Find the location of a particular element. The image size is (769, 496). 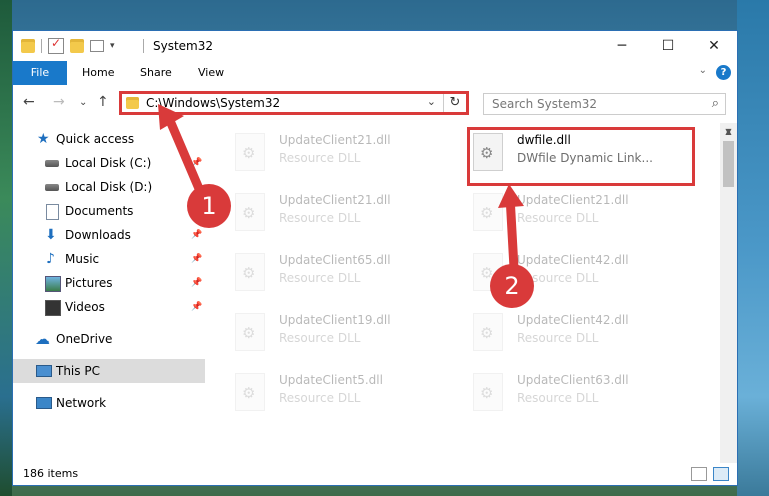

scroll-thumb is located at coordinates (728, 164).